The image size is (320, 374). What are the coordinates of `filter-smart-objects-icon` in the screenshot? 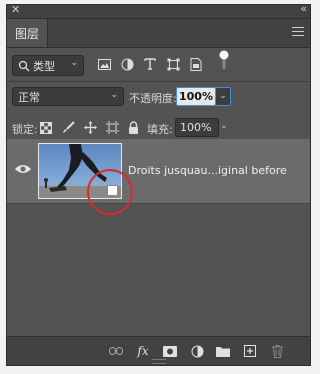 It's located at (196, 64).